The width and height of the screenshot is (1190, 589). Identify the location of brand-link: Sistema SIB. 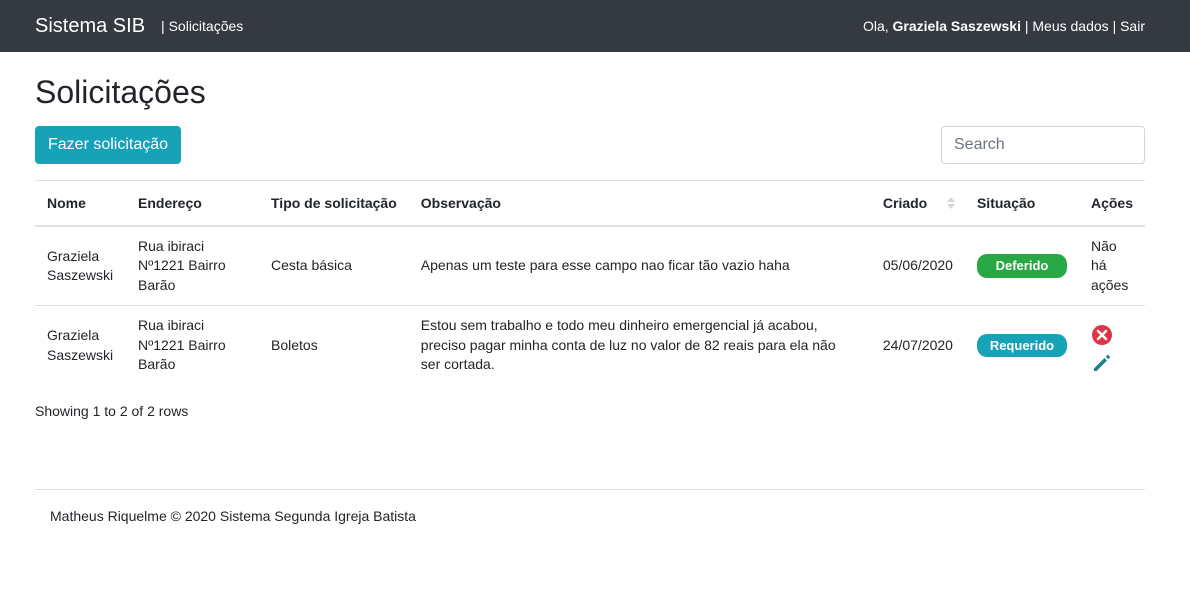
(90, 26).